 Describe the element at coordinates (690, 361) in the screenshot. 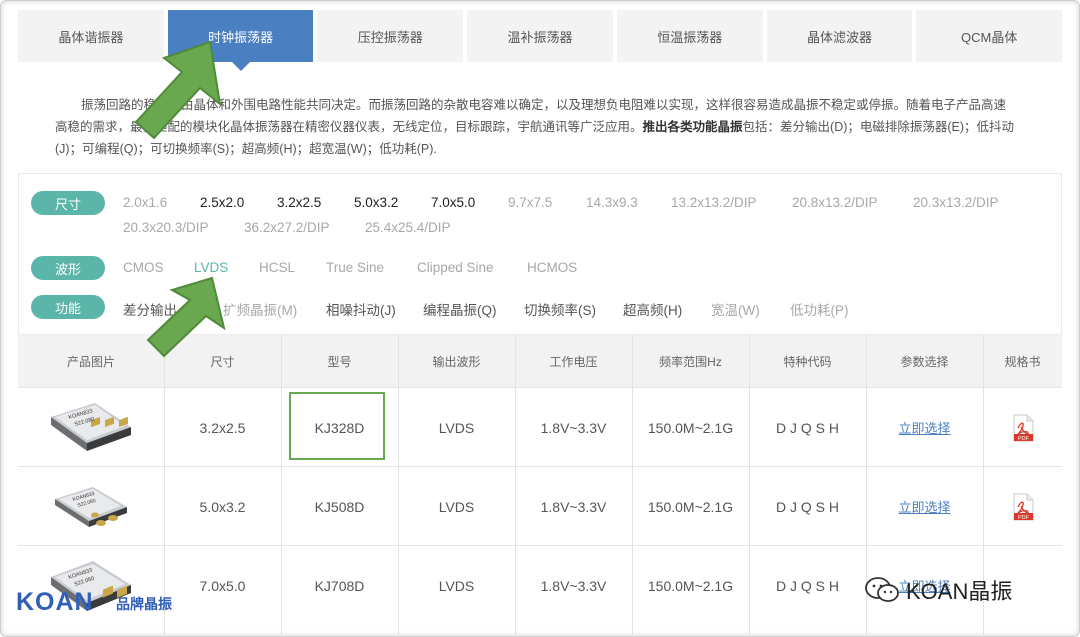

I see `header-frequency: 频率范围Hz` at that location.